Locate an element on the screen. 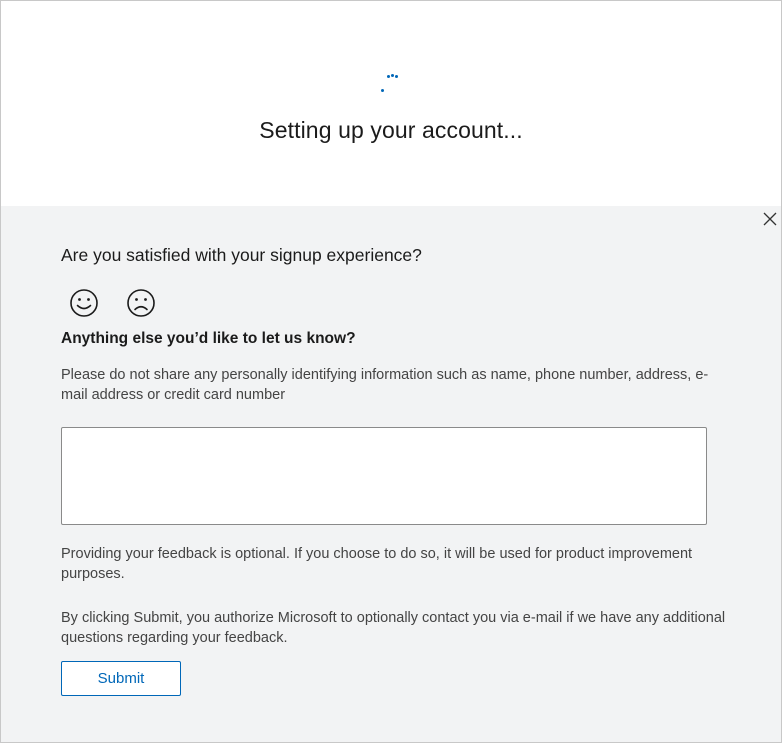 The image size is (782, 743). close-button is located at coordinates (770, 219).